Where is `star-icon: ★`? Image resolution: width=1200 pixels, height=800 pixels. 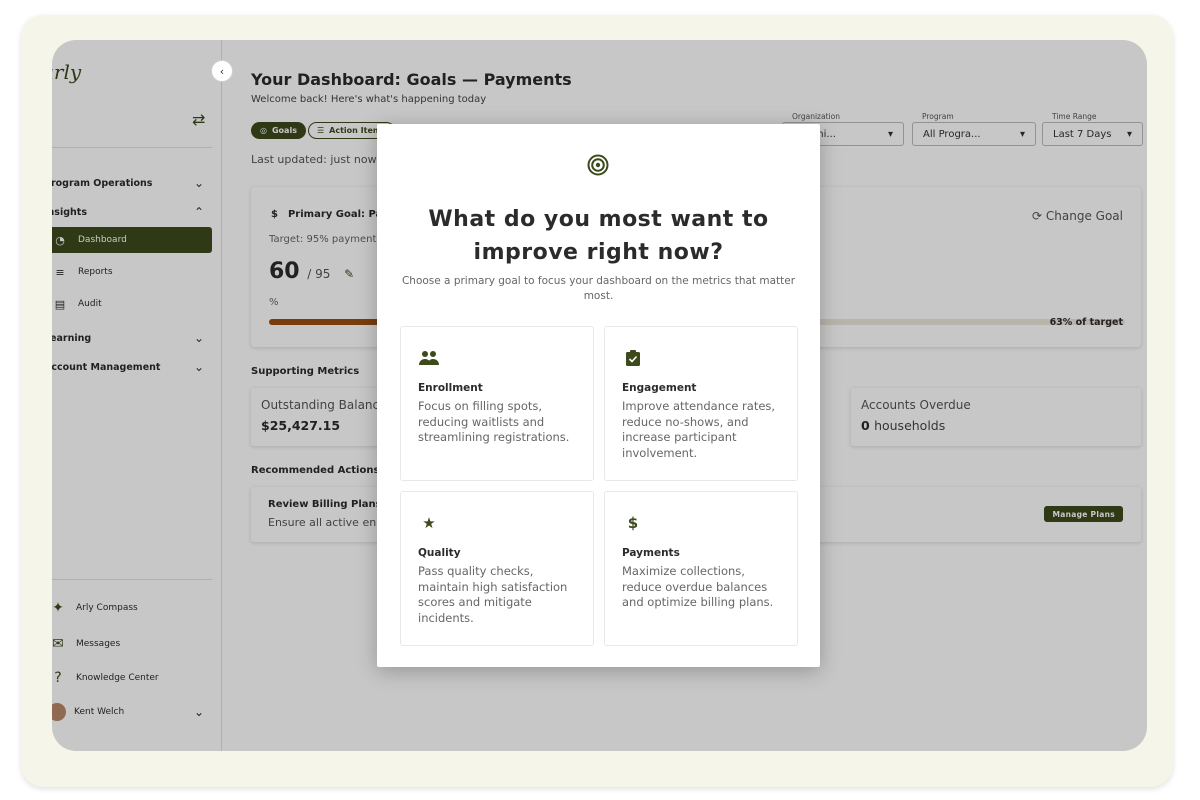 star-icon: ★ is located at coordinates (429, 523).